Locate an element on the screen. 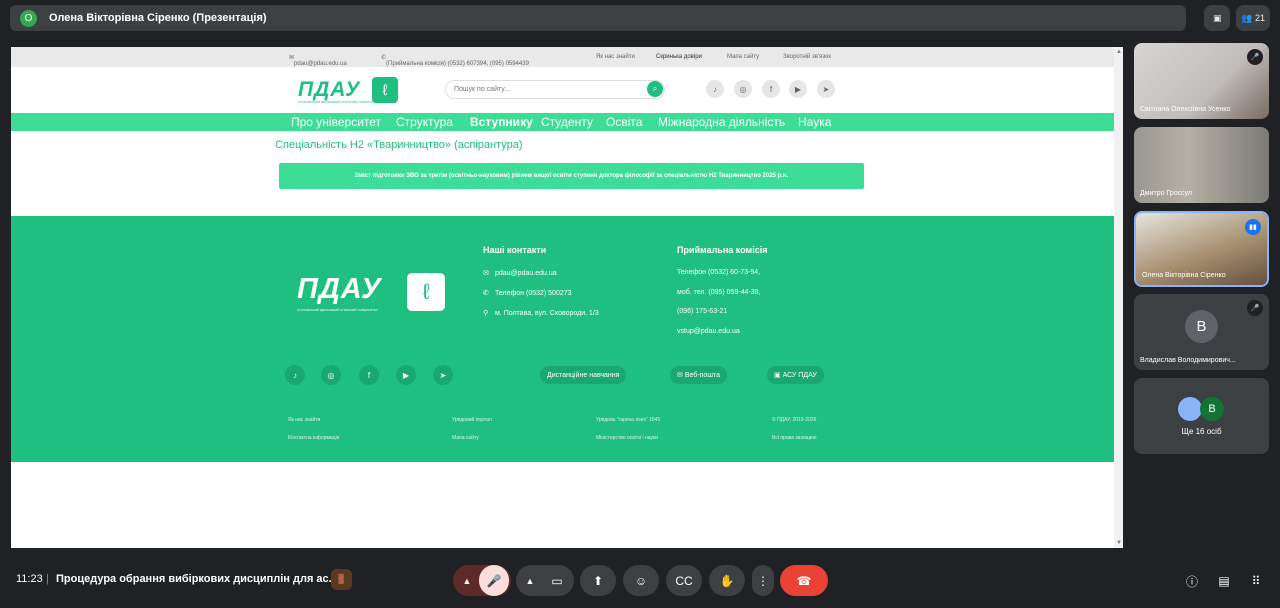 This screenshot has height=608, width=1280. facebook-icon: f is located at coordinates (771, 89).